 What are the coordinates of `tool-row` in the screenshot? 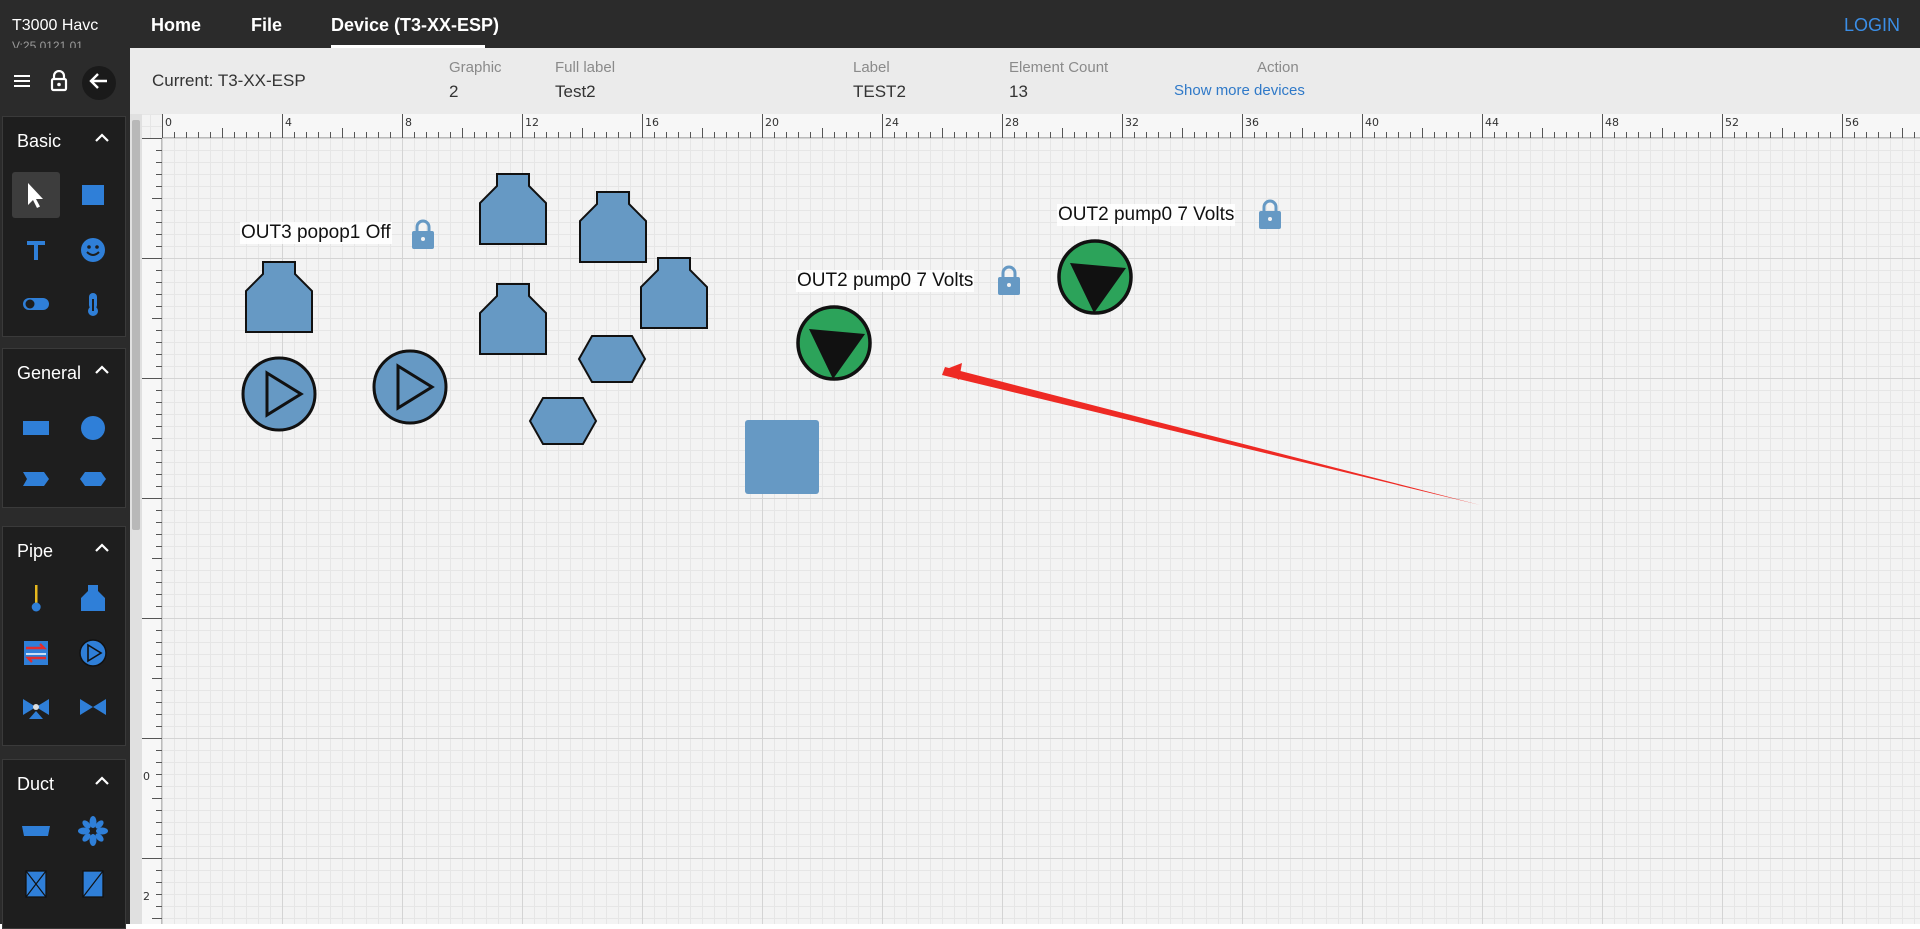 It's located at (65, 81).